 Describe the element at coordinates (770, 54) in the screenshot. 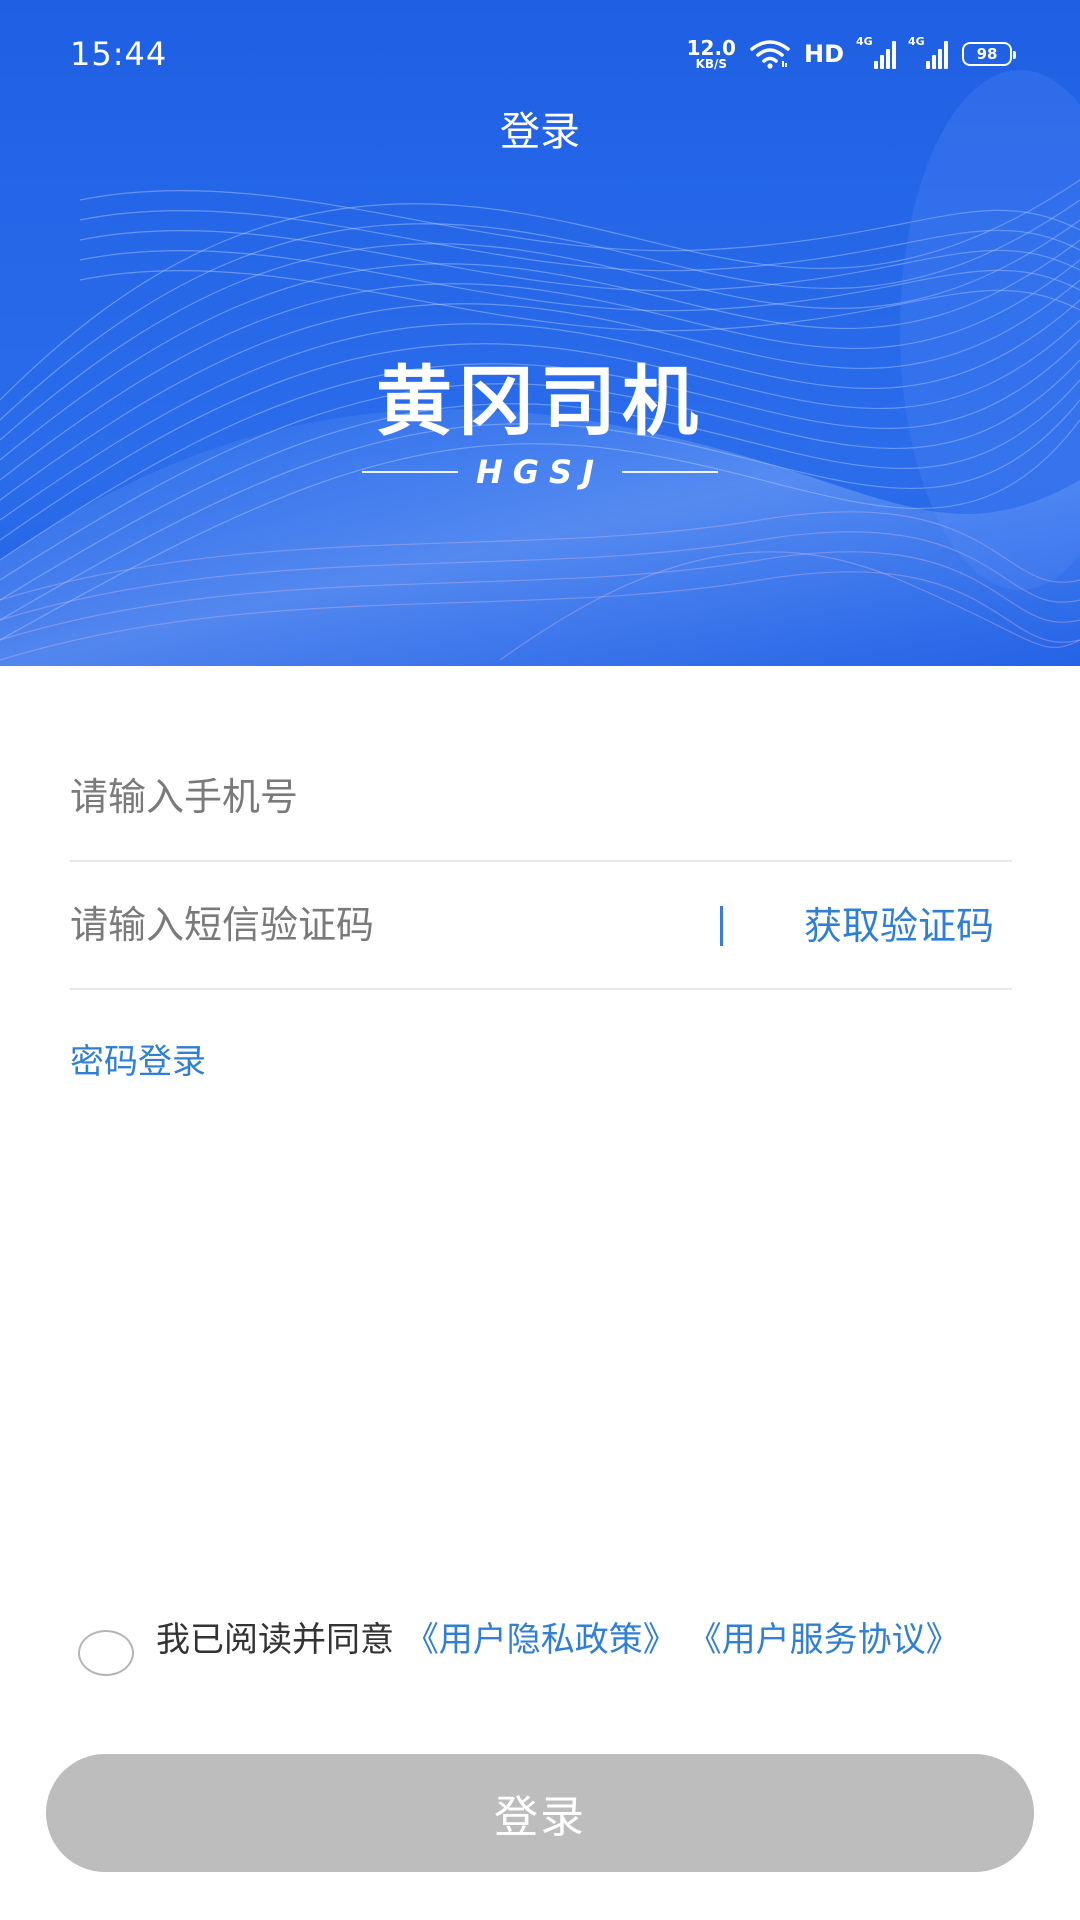

I see `wifi-icon` at that location.